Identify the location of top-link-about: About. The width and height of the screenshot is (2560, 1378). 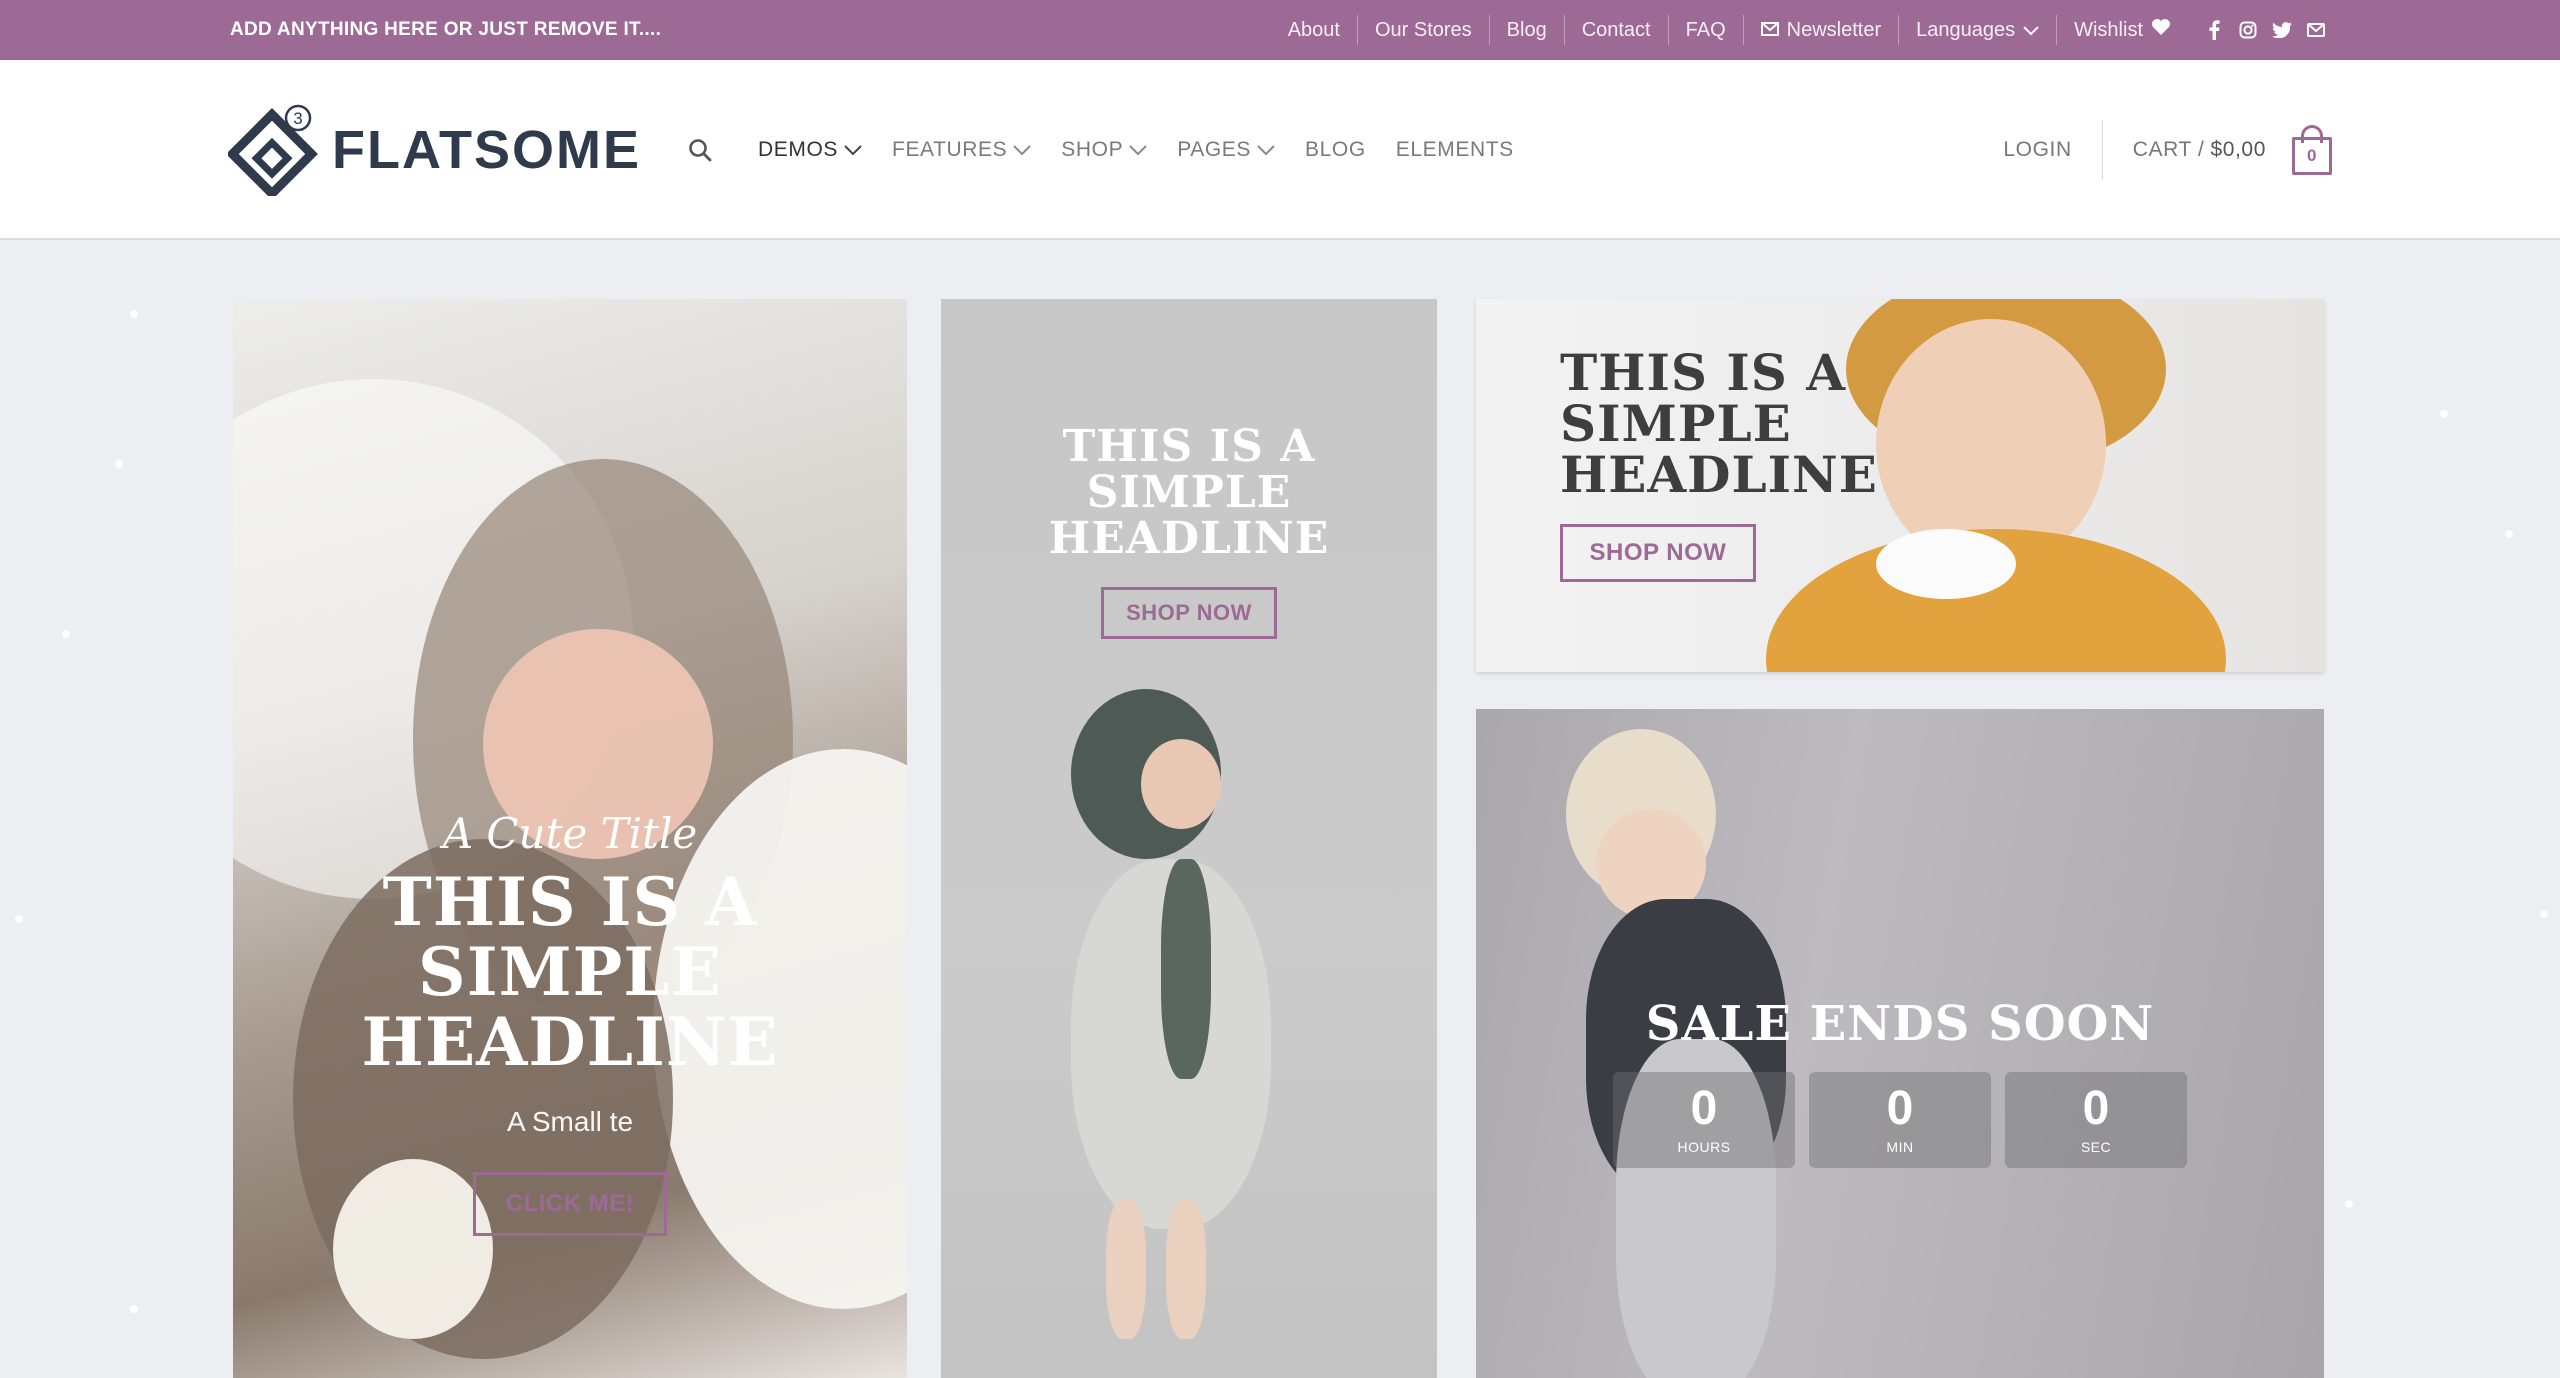
(1314, 30).